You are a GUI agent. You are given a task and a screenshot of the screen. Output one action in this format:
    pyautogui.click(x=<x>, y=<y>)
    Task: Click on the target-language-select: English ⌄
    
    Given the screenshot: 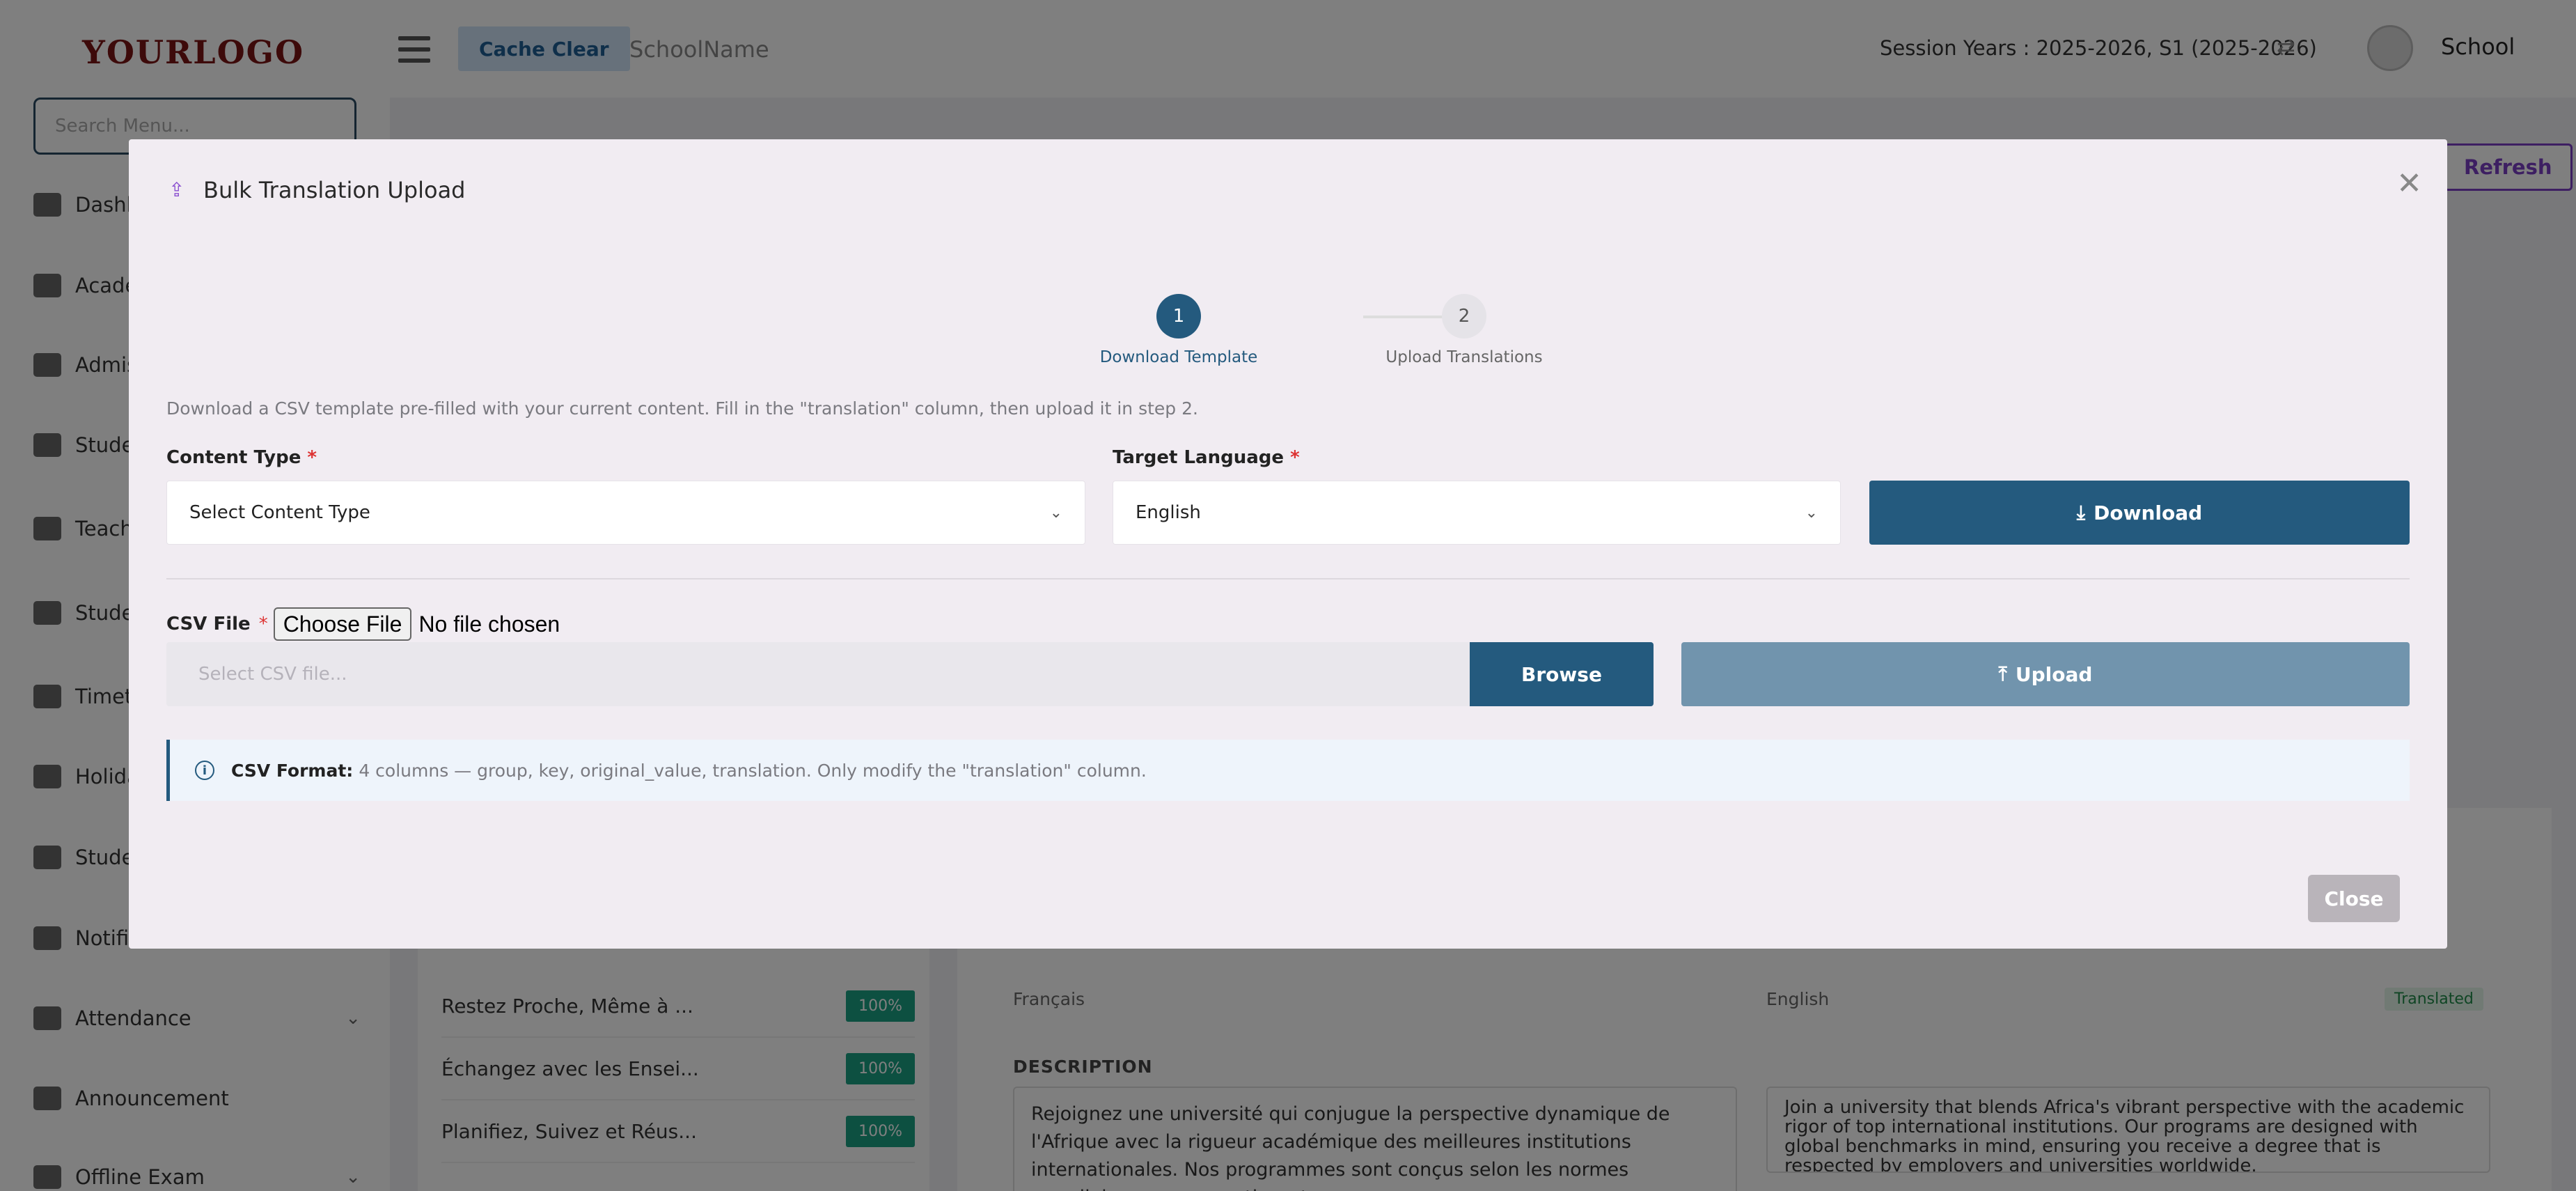 What is the action you would take?
    pyautogui.click(x=1477, y=513)
    